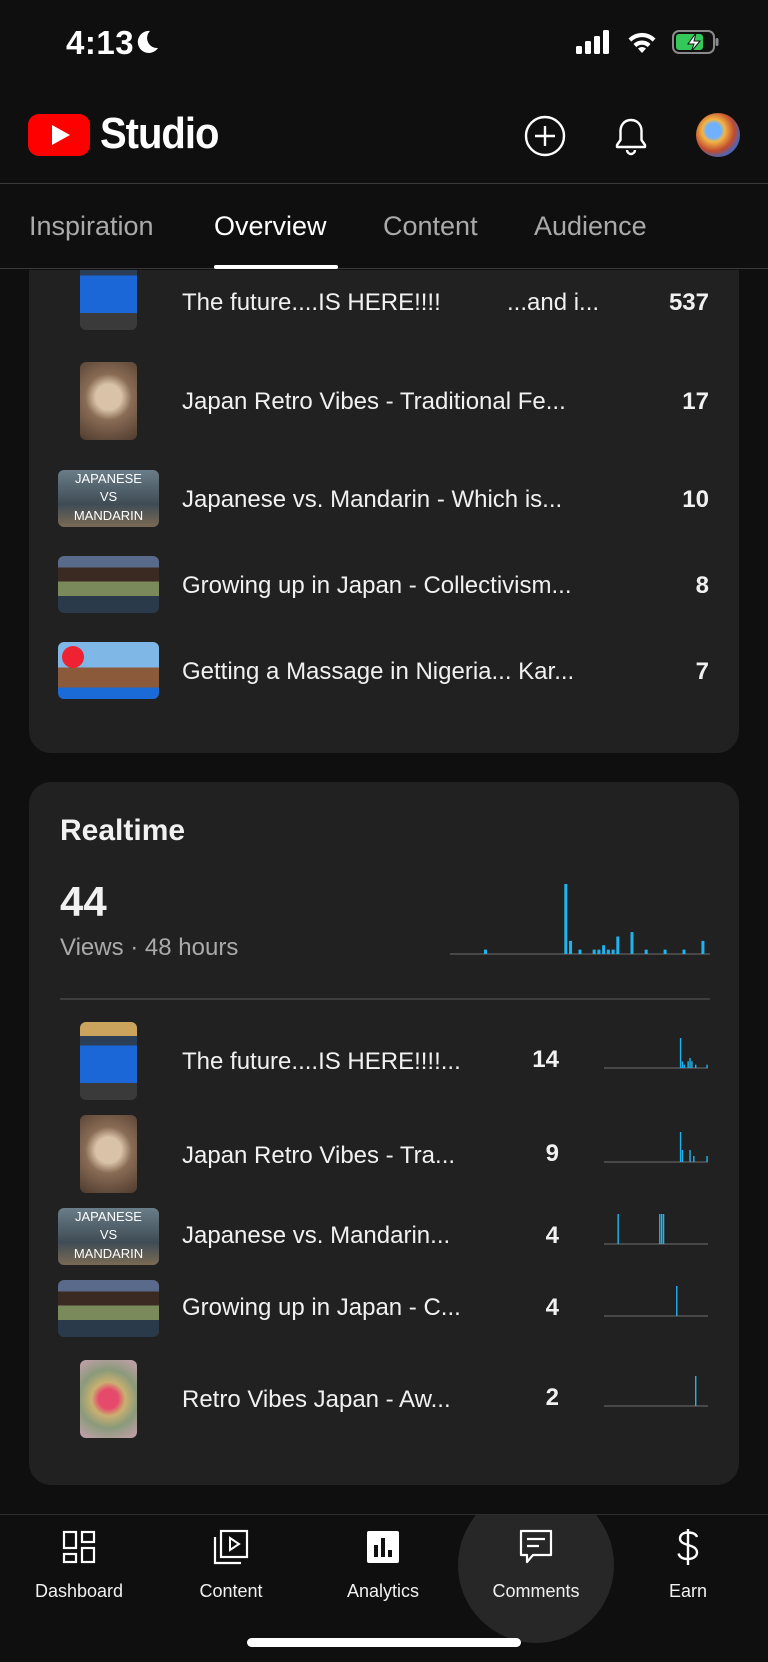 This screenshot has width=768, height=1662. I want to click on status-time: 4:13, so click(100, 42).